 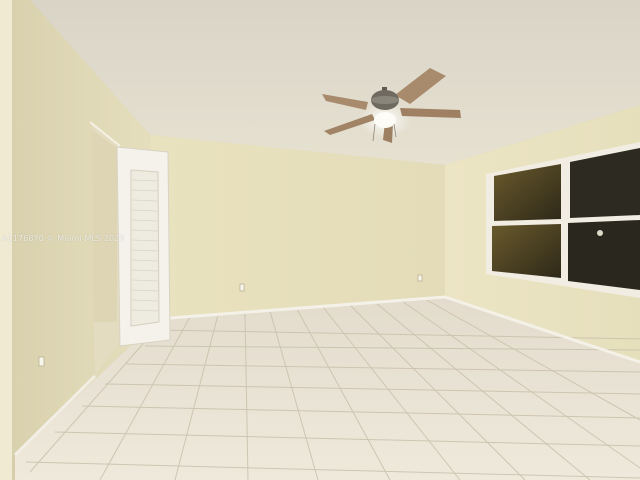 What do you see at coordinates (63, 238) in the screenshot?
I see `mls-watermark: A1176870 © Miami MLS 2025` at bounding box center [63, 238].